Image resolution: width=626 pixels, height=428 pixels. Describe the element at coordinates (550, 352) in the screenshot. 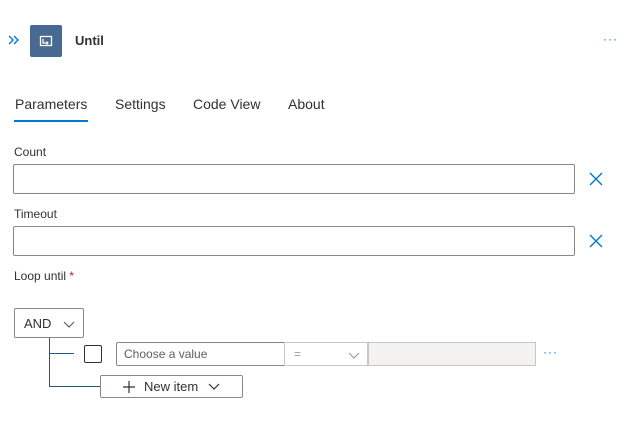

I see `row-more-options-icon: ···` at that location.